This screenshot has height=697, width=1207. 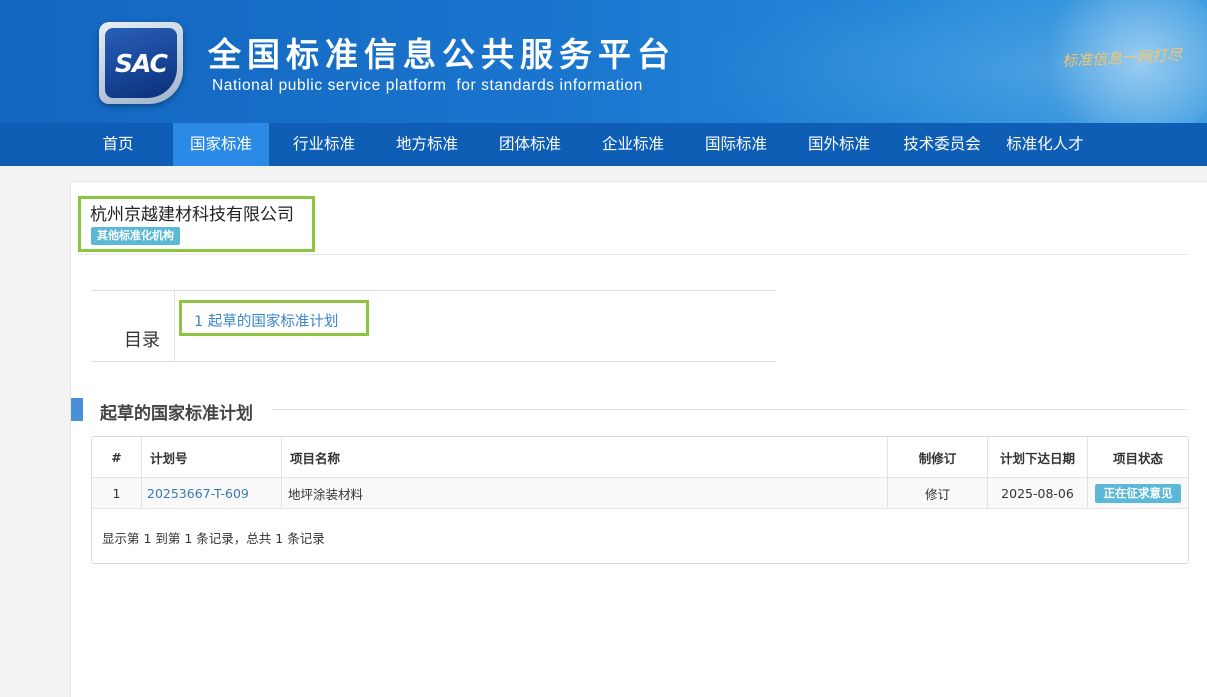 What do you see at coordinates (116, 457) in the screenshot?
I see `column-header-index: #` at bounding box center [116, 457].